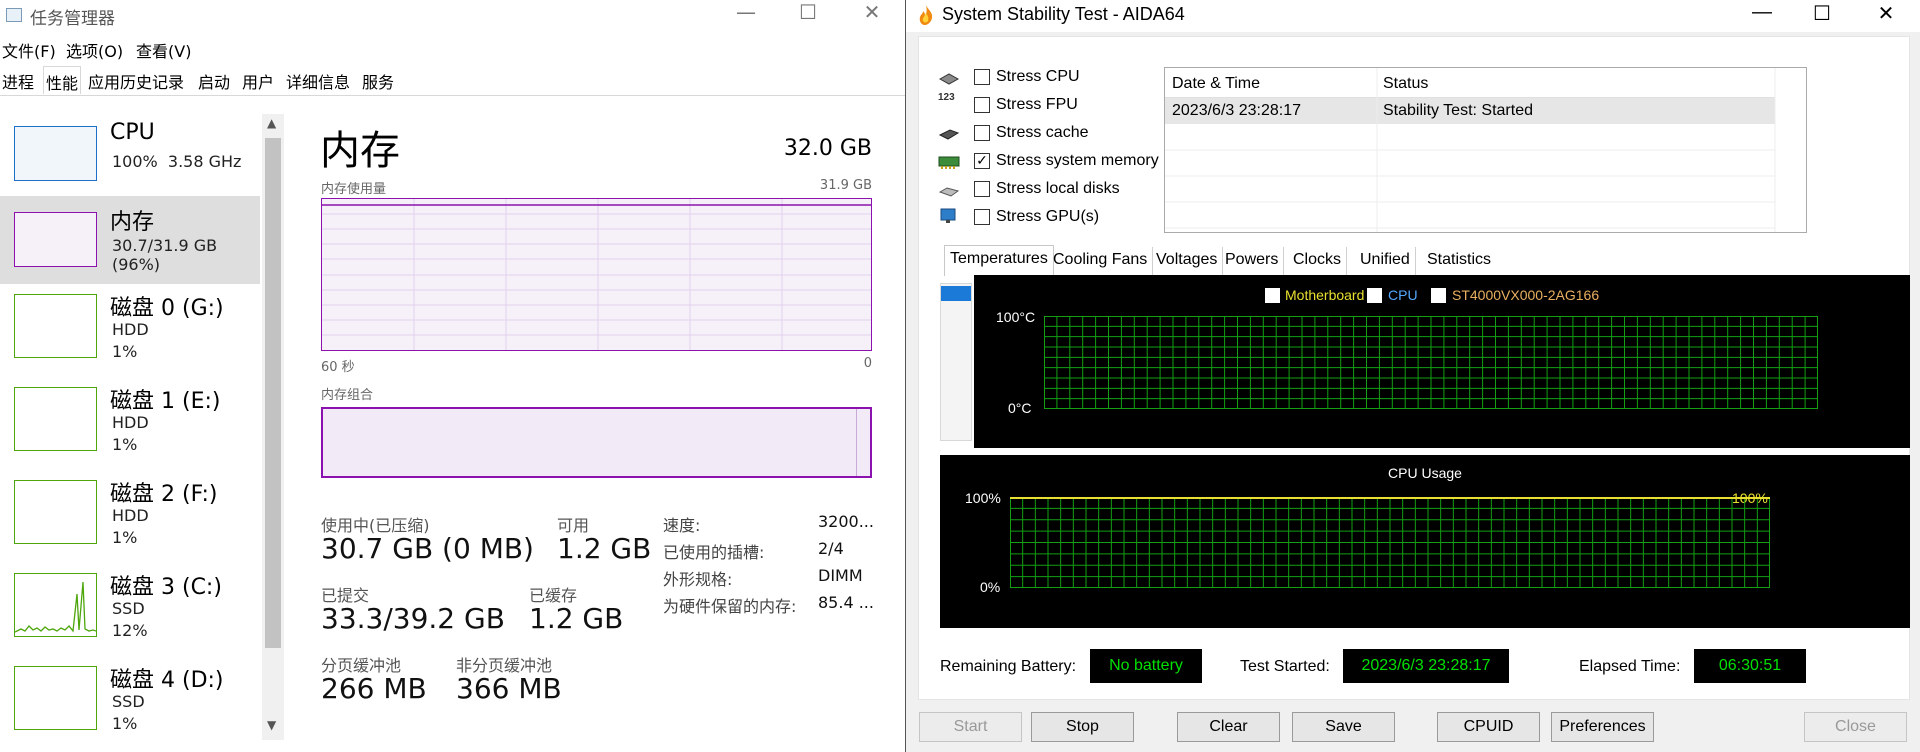 The height and width of the screenshot is (752, 1920). Describe the element at coordinates (130, 423) in the screenshot. I see `sidebar-item-disk1: 磁盘 1 (E:) HDD 1%` at that location.